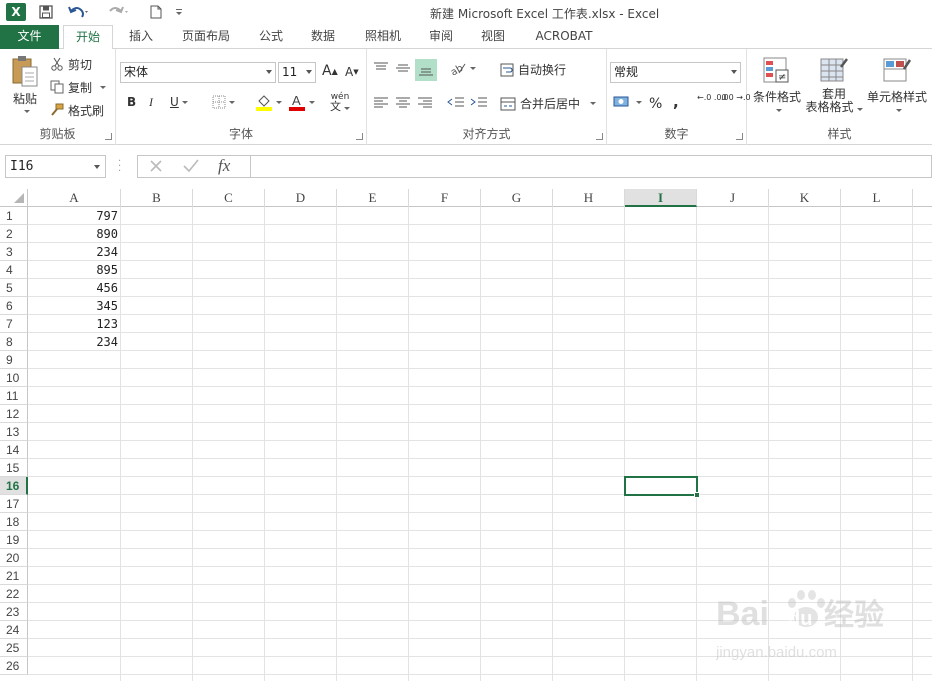  I want to click on font-launcher-icon, so click(359, 136).